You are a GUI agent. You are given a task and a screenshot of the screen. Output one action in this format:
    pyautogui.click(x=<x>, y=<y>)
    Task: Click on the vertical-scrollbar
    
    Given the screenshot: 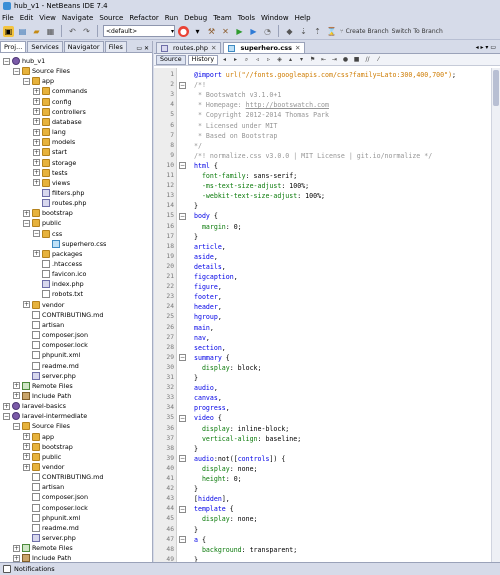 What is the action you would take?
    pyautogui.click(x=495, y=315)
    